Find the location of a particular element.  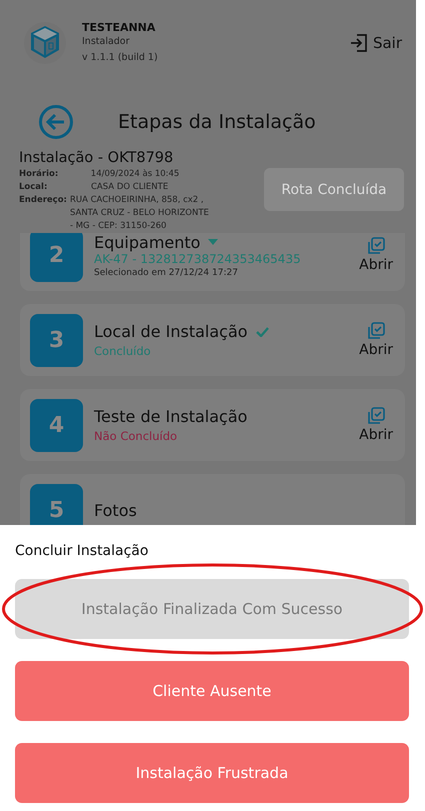

field-value: 14/09/2024 às 10:45 is located at coordinates (135, 174).